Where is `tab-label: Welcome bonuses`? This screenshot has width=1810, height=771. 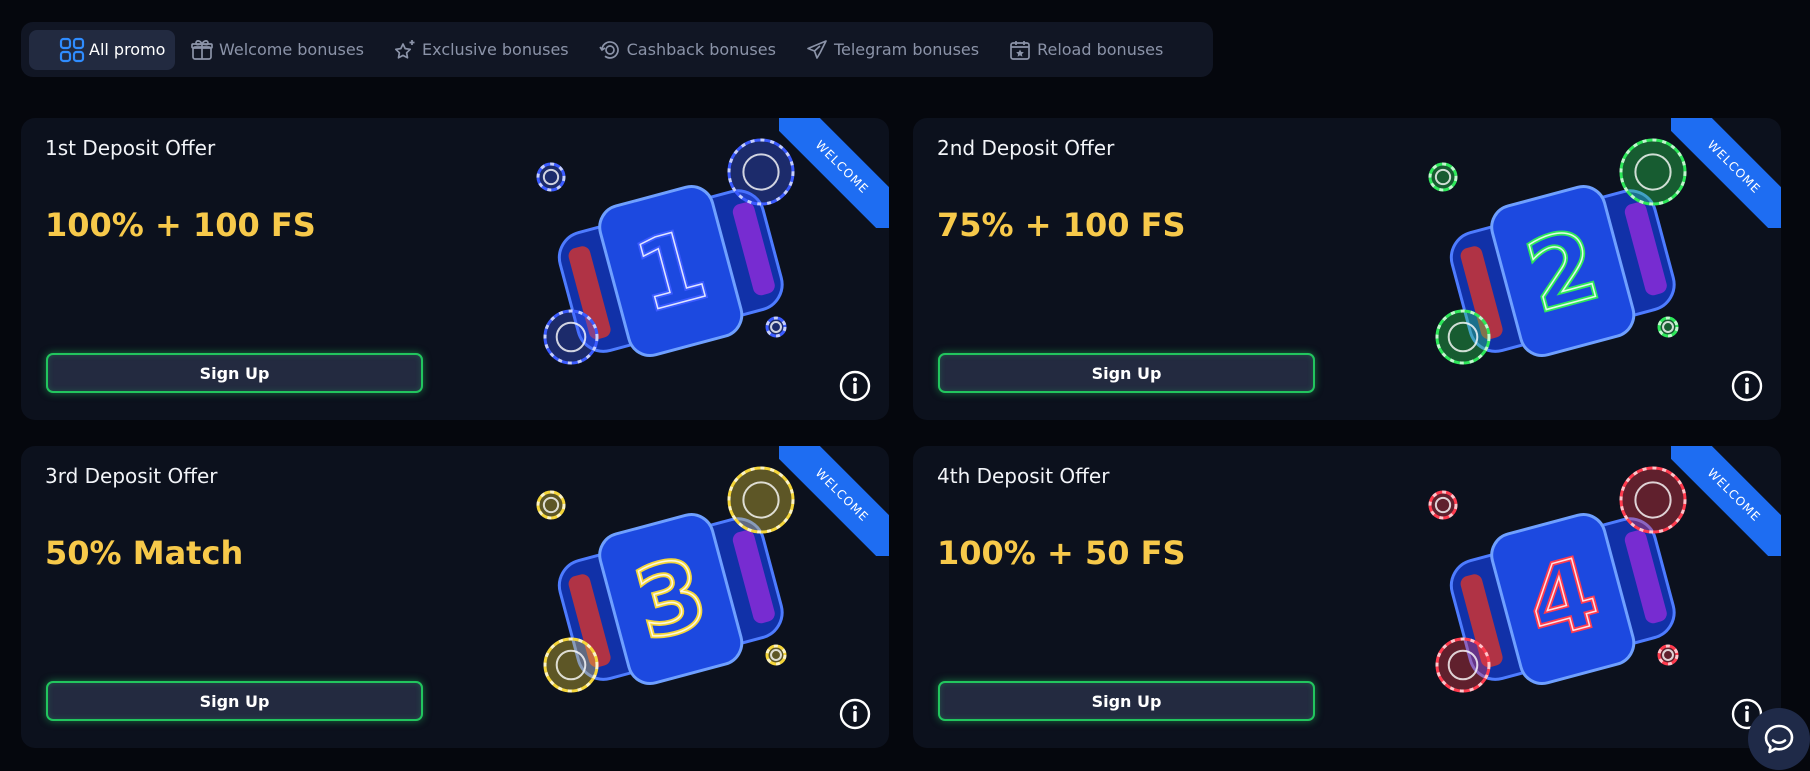 tab-label: Welcome bonuses is located at coordinates (292, 49).